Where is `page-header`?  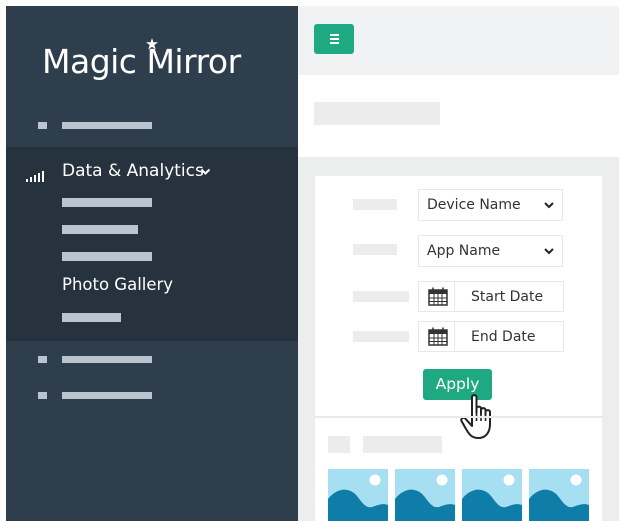
page-header is located at coordinates (458, 116).